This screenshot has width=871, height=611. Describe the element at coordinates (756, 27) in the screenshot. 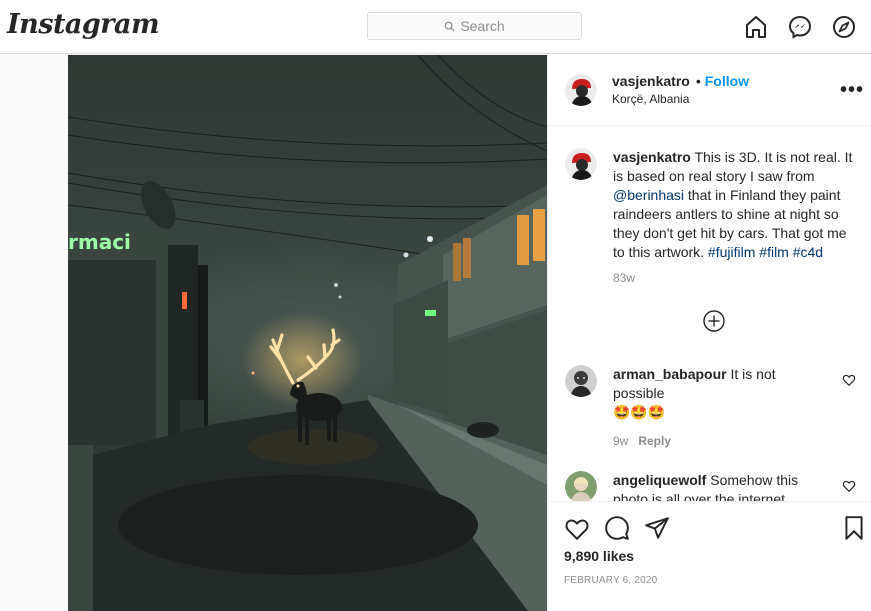

I see `home-icon` at that location.